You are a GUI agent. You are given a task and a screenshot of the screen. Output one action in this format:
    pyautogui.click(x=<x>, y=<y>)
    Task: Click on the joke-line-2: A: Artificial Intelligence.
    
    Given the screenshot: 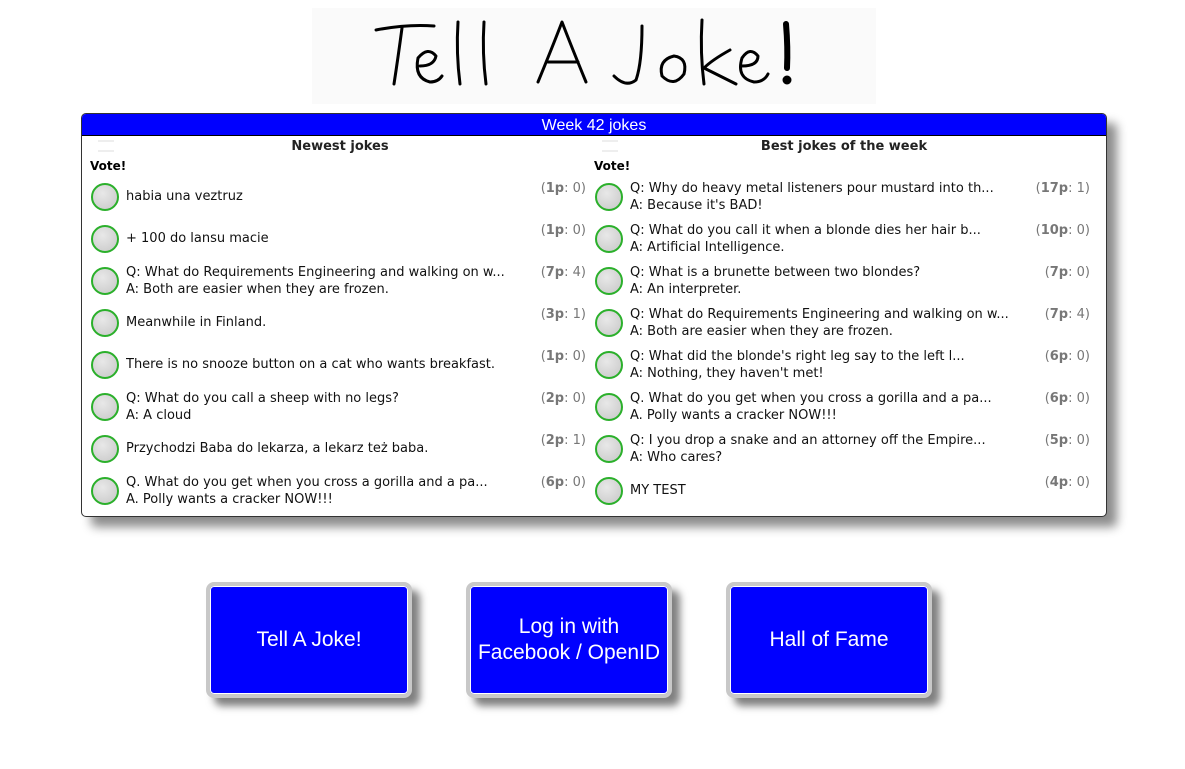 What is the action you would take?
    pyautogui.click(x=707, y=247)
    